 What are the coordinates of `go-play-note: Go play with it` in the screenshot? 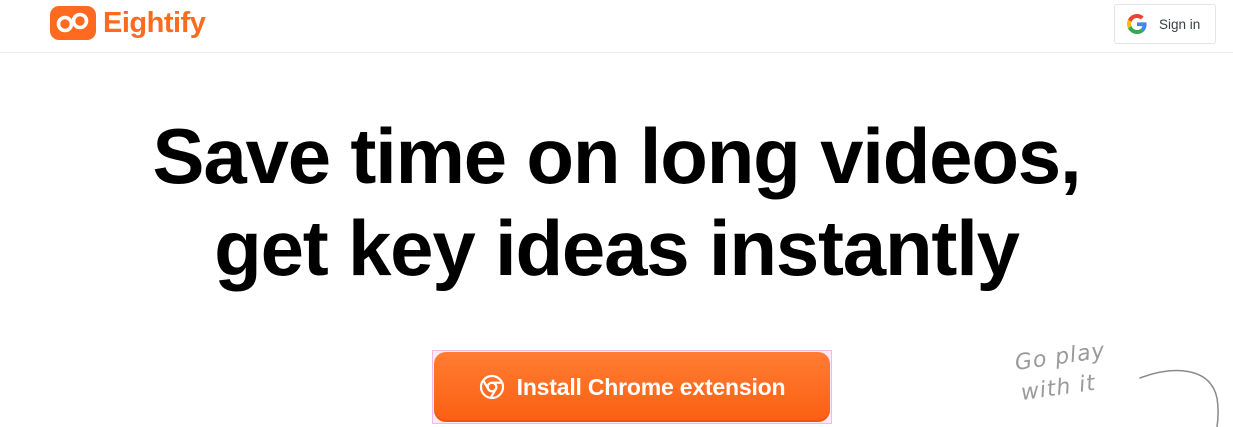 It's located at (1119, 382).